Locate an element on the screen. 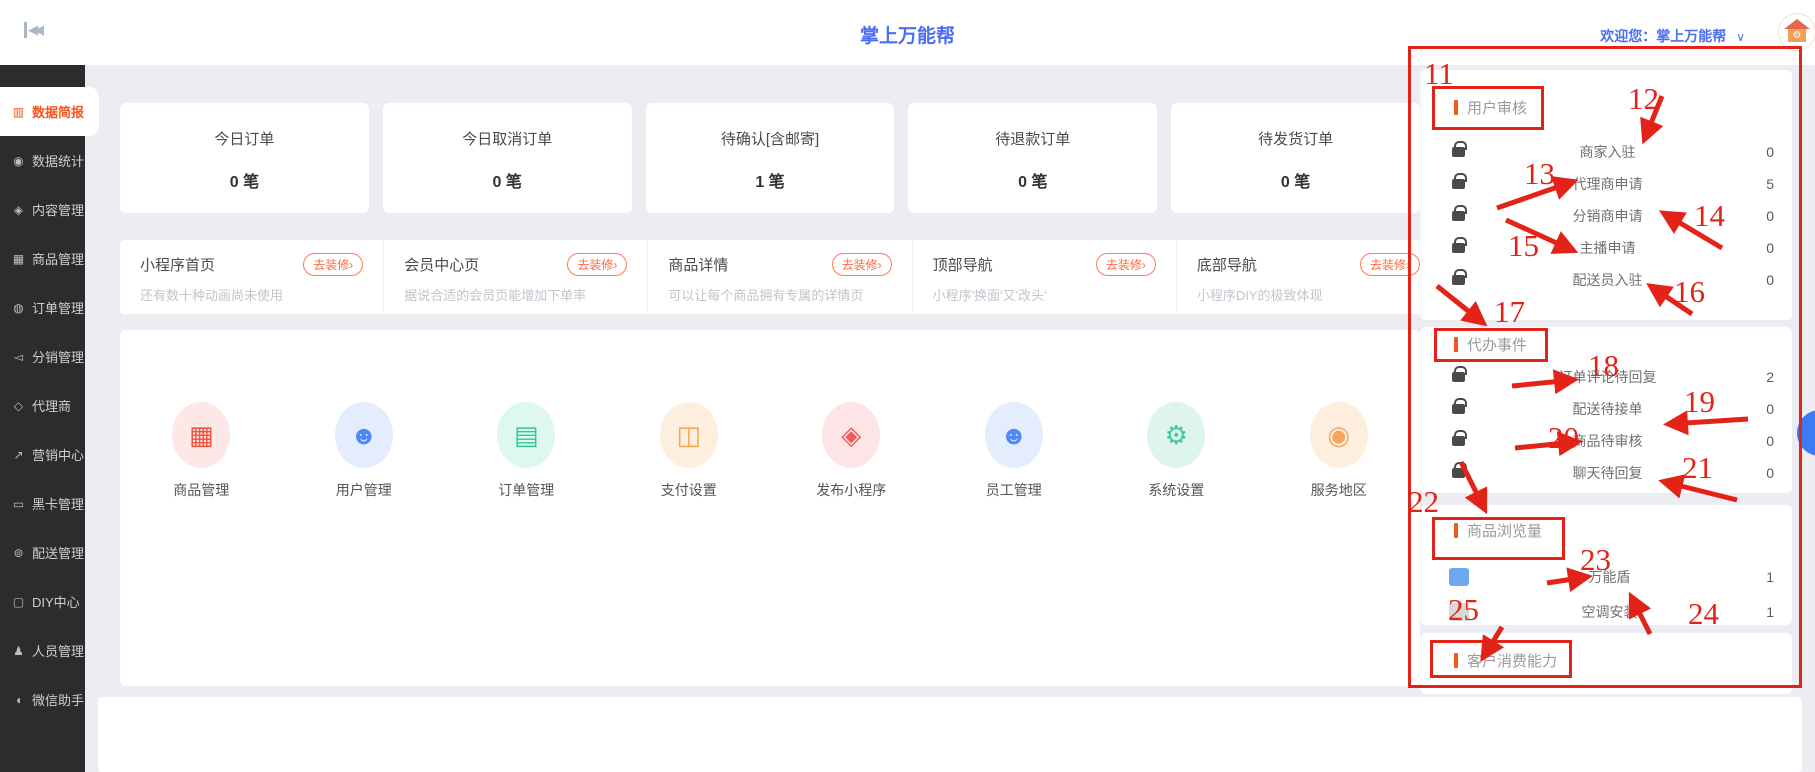 The height and width of the screenshot is (772, 1815). panel-row-delivery-accept: 配送待接单 0 is located at coordinates (1606, 409).